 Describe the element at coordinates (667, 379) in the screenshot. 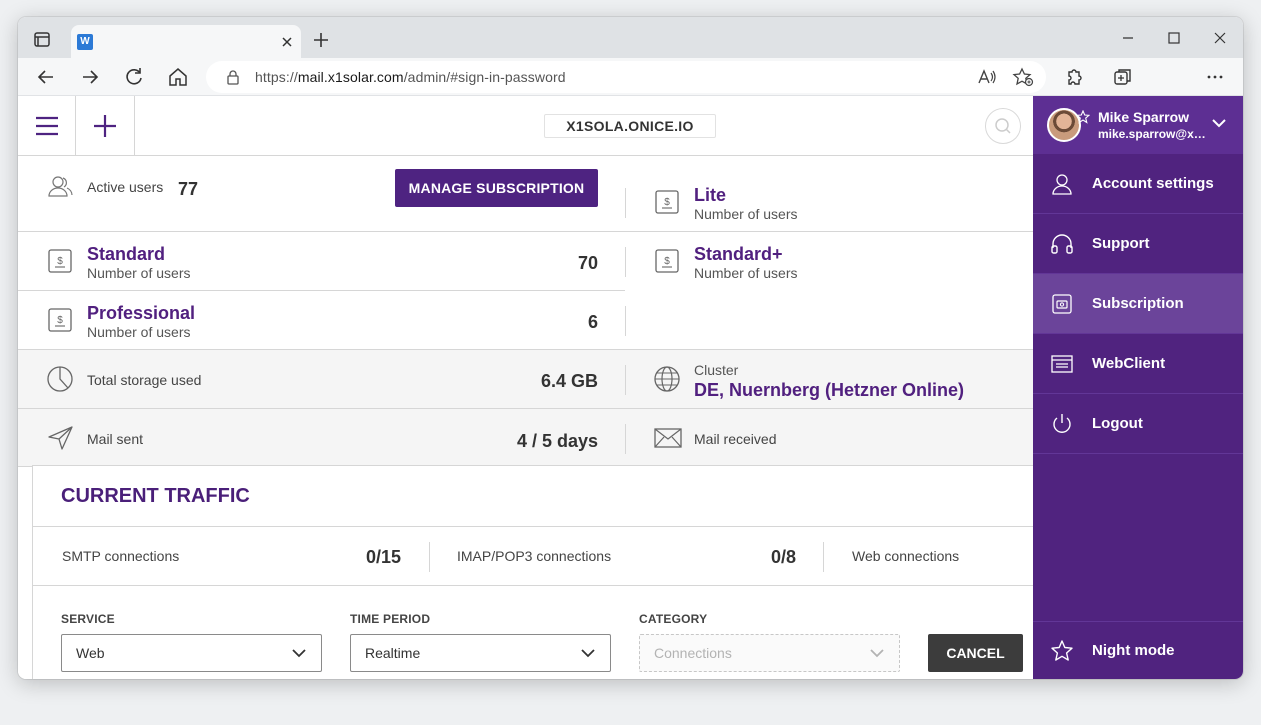

I see `globe-icon` at that location.